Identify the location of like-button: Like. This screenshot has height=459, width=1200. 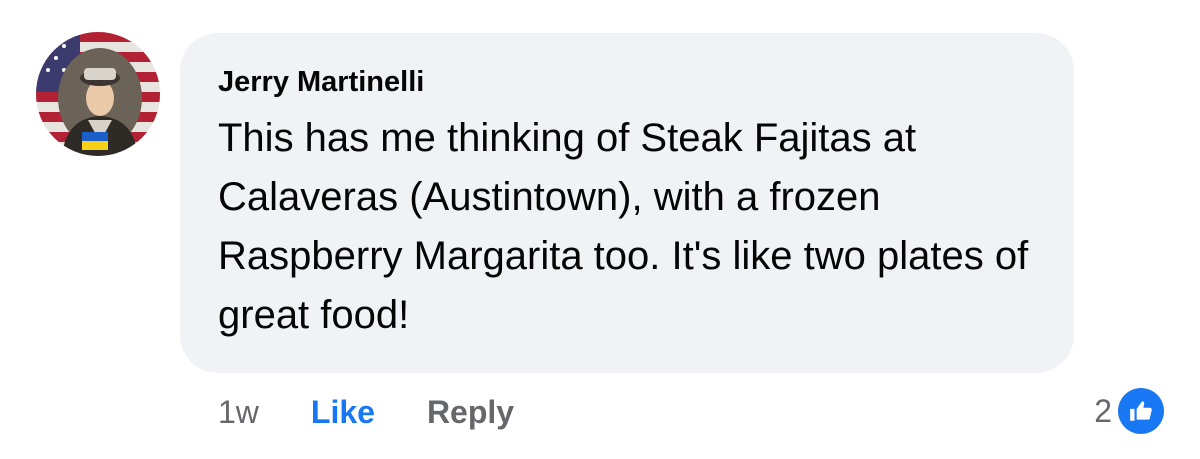
(343, 412).